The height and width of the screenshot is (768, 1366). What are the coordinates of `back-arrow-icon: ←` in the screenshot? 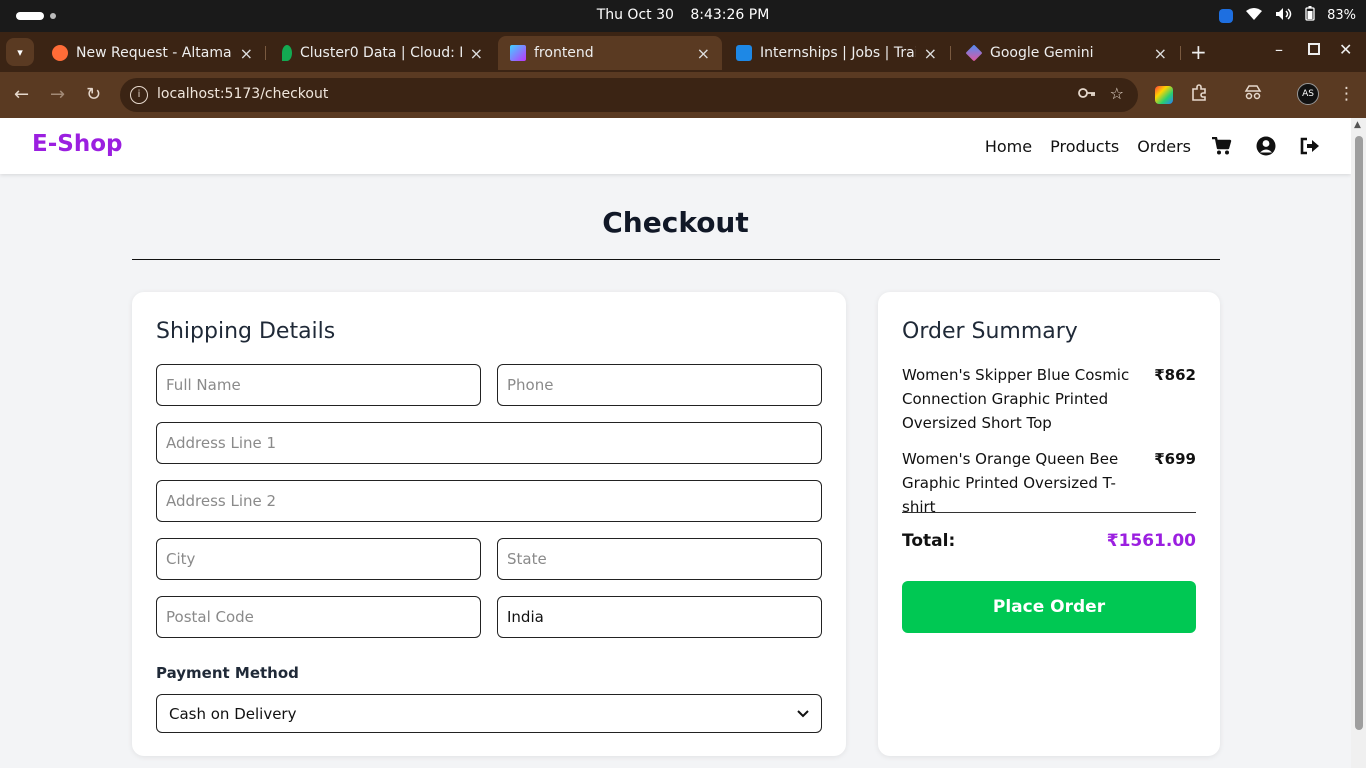 It's located at (21, 94).